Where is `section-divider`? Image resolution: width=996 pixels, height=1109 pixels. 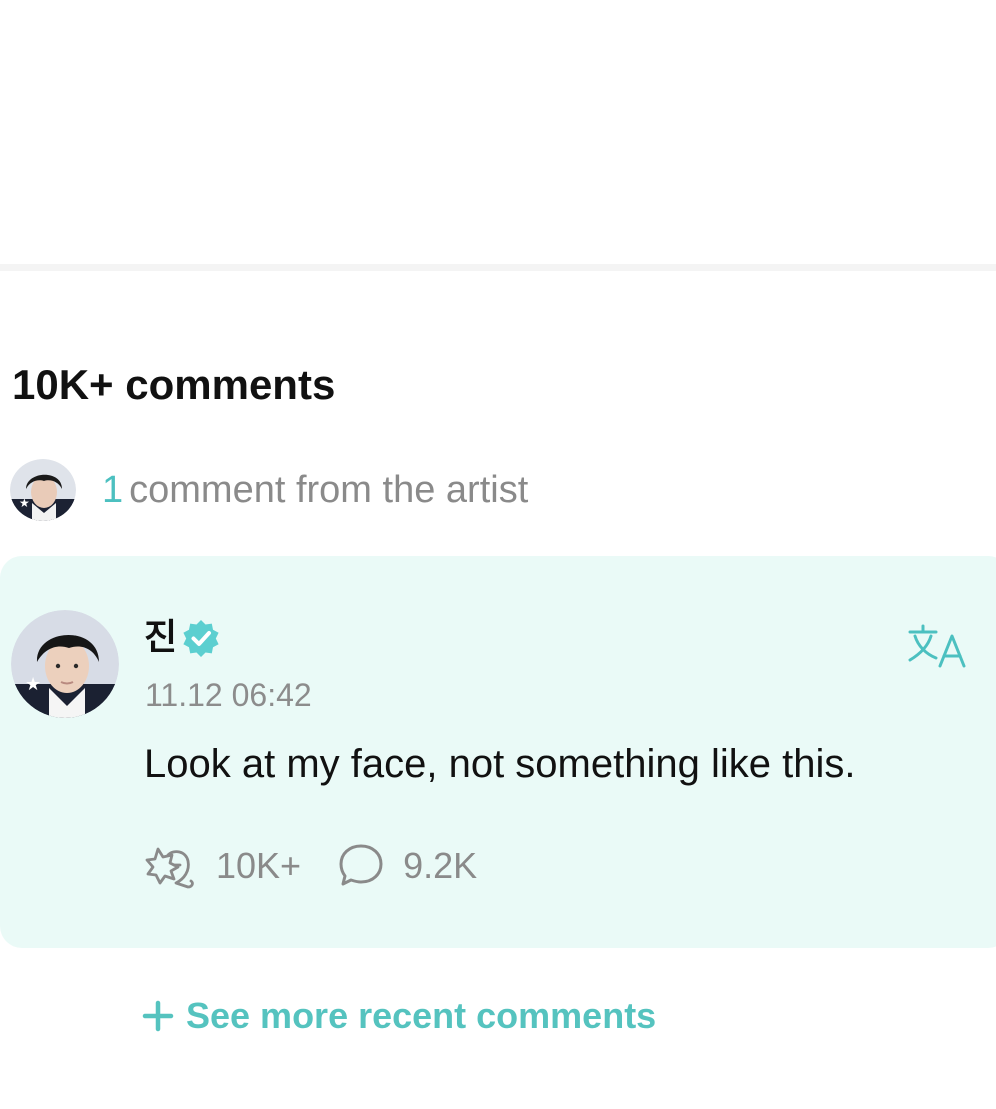 section-divider is located at coordinates (498, 267).